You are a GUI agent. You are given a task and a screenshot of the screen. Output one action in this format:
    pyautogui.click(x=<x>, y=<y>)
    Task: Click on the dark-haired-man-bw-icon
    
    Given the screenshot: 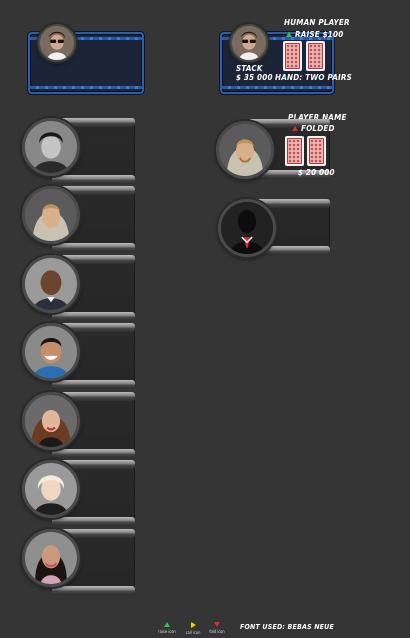 What is the action you would take?
    pyautogui.click(x=51, y=147)
    